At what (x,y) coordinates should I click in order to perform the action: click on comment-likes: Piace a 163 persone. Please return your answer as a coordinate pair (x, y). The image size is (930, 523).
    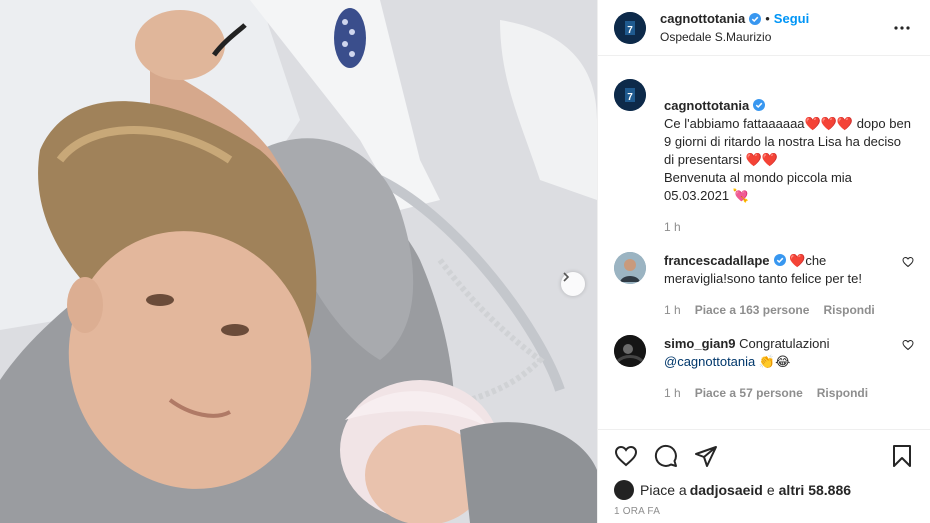
    Looking at the image, I should click on (752, 310).